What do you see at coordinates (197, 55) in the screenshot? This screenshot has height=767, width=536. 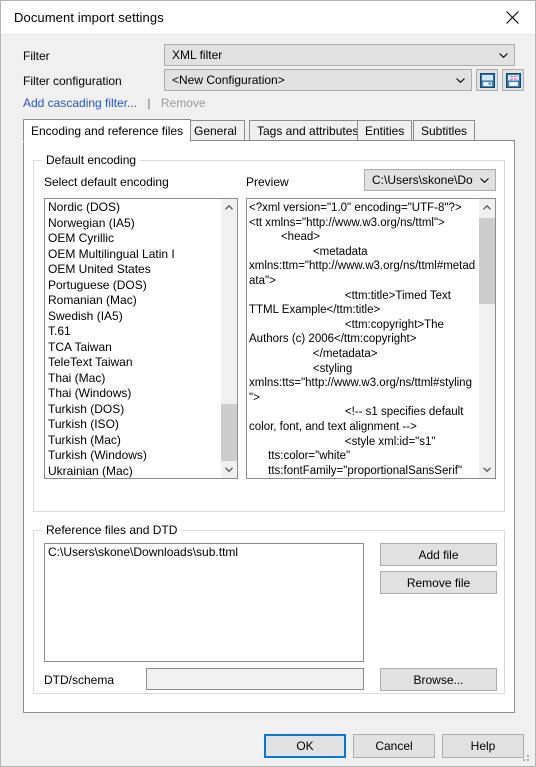 I see `filter-combo-value: XML filter` at bounding box center [197, 55].